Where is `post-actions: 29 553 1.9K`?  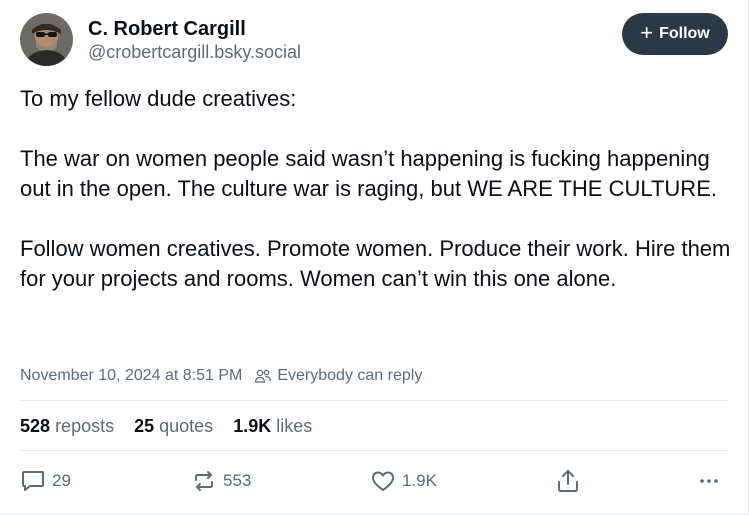
post-actions: 29 553 1.9K is located at coordinates (375, 481).